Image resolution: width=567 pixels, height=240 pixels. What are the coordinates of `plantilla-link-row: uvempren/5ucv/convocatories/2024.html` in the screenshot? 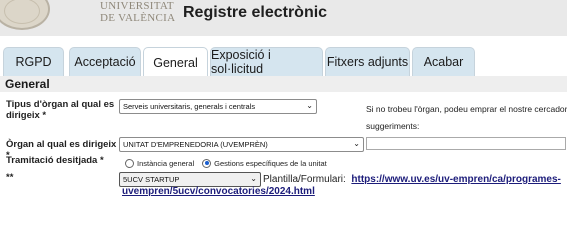 It's located at (218, 191).